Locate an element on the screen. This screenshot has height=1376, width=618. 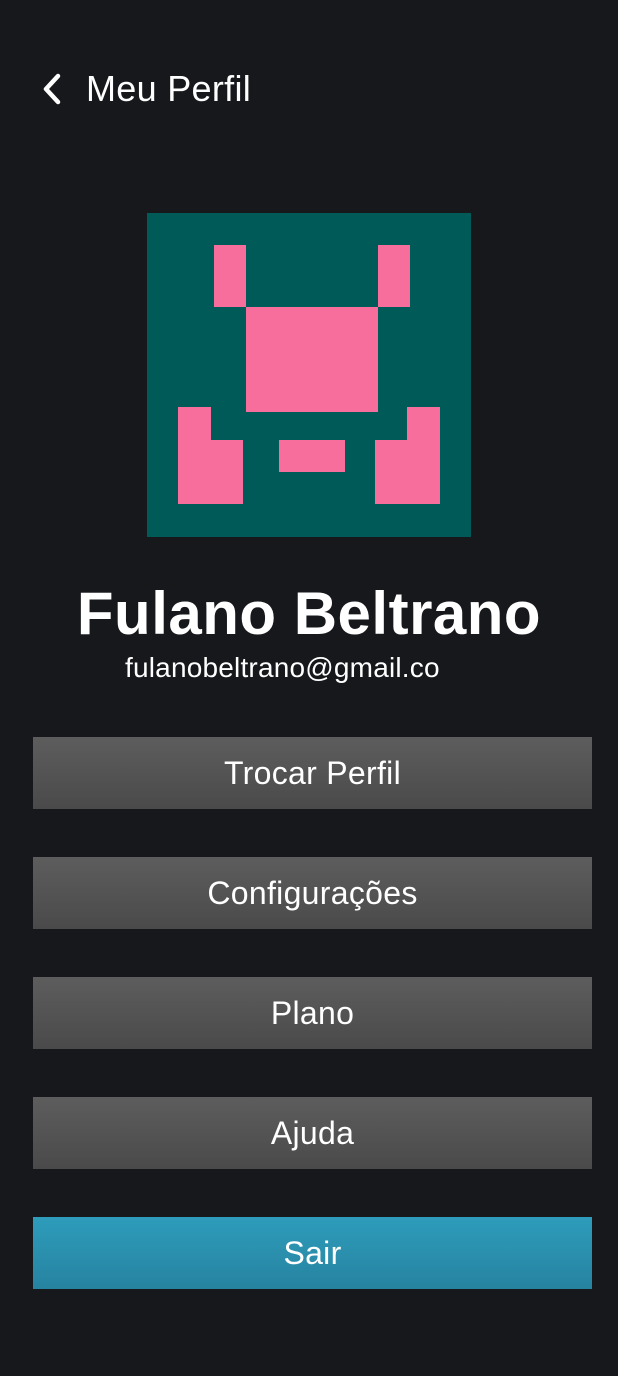
user-email: fulanobeltrano@gmail.co is located at coordinates (282, 667).